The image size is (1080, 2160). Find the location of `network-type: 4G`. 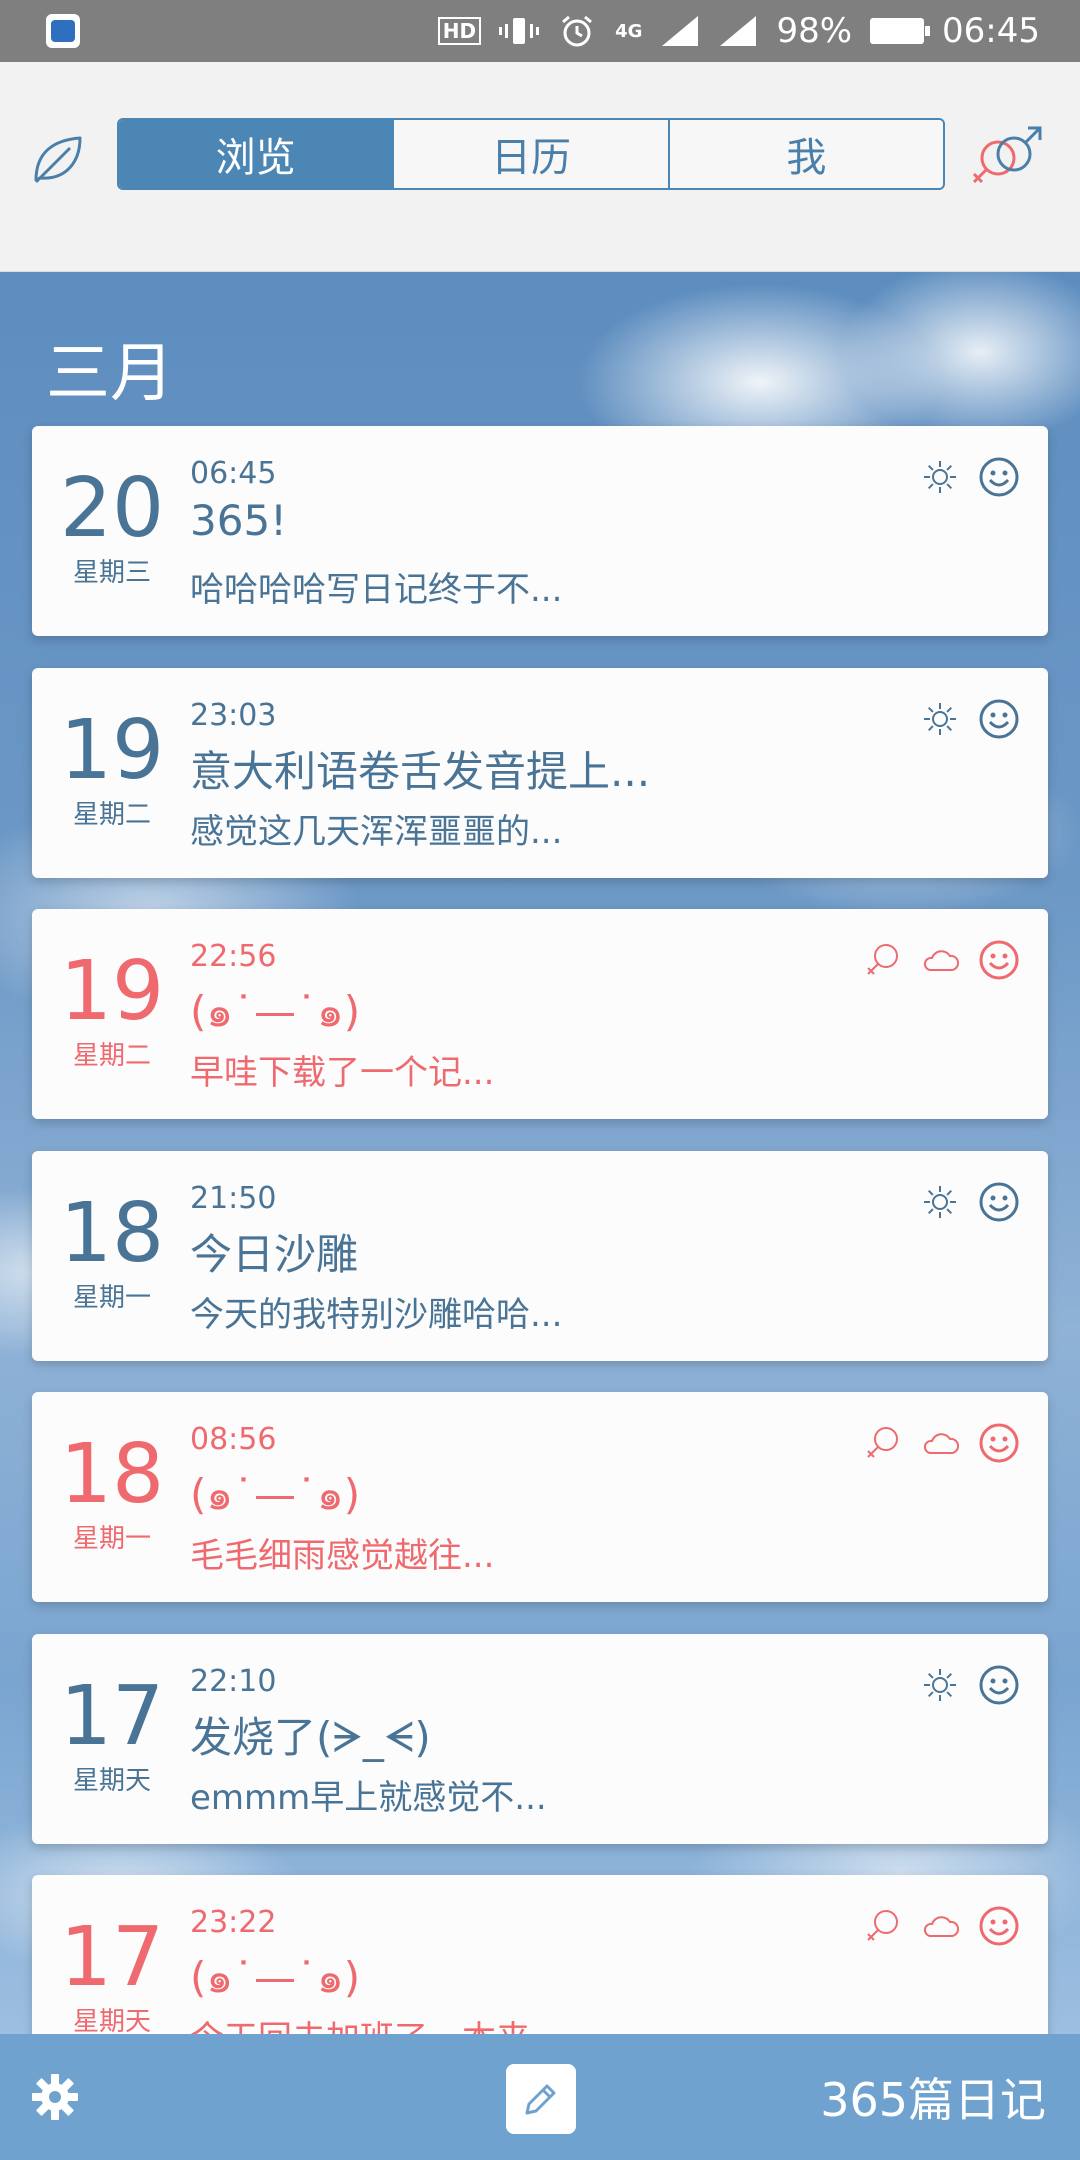

network-type: 4G is located at coordinates (629, 31).